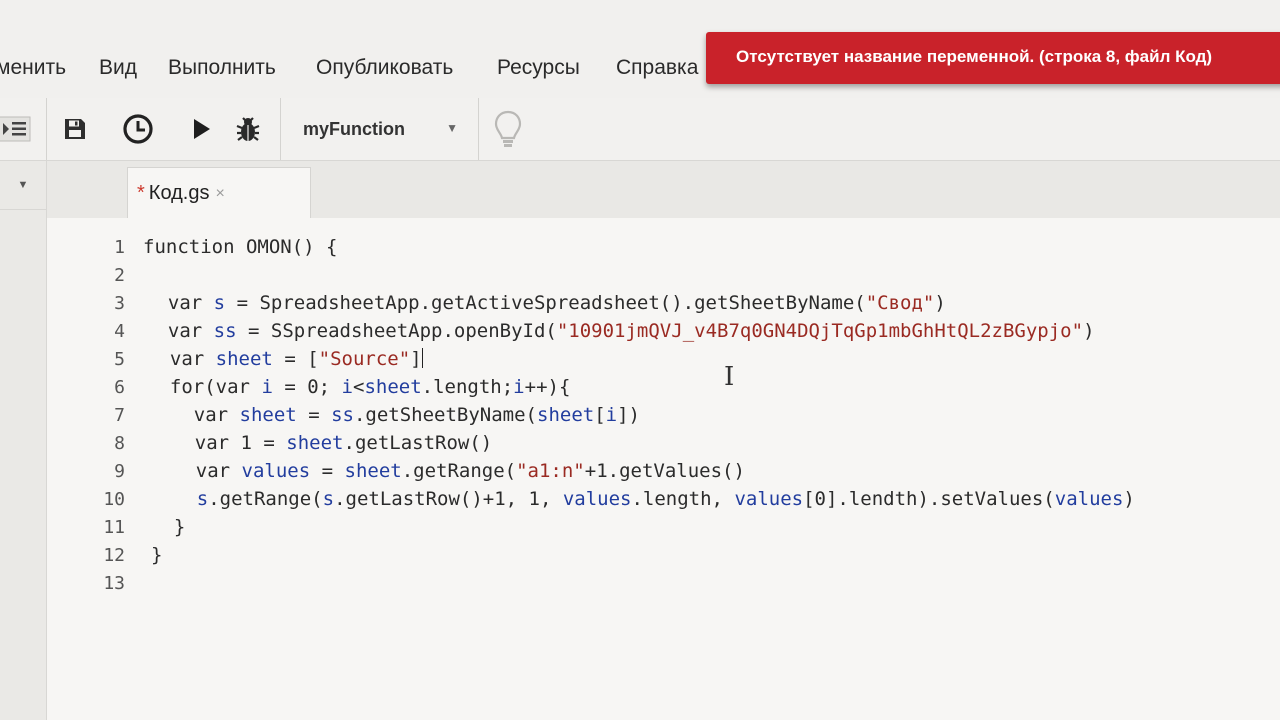 This screenshot has width=1280, height=720. Describe the element at coordinates (114, 527) in the screenshot. I see `line-number: 11` at that location.